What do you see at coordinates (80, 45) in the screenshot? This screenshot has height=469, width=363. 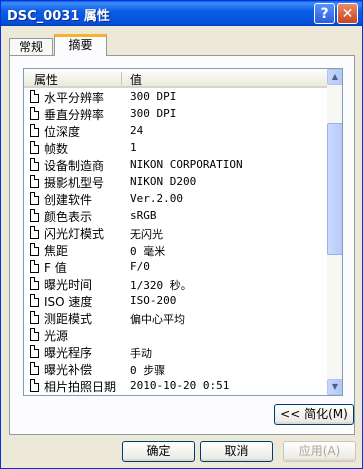 I see `tab-summary: 摘要` at bounding box center [80, 45].